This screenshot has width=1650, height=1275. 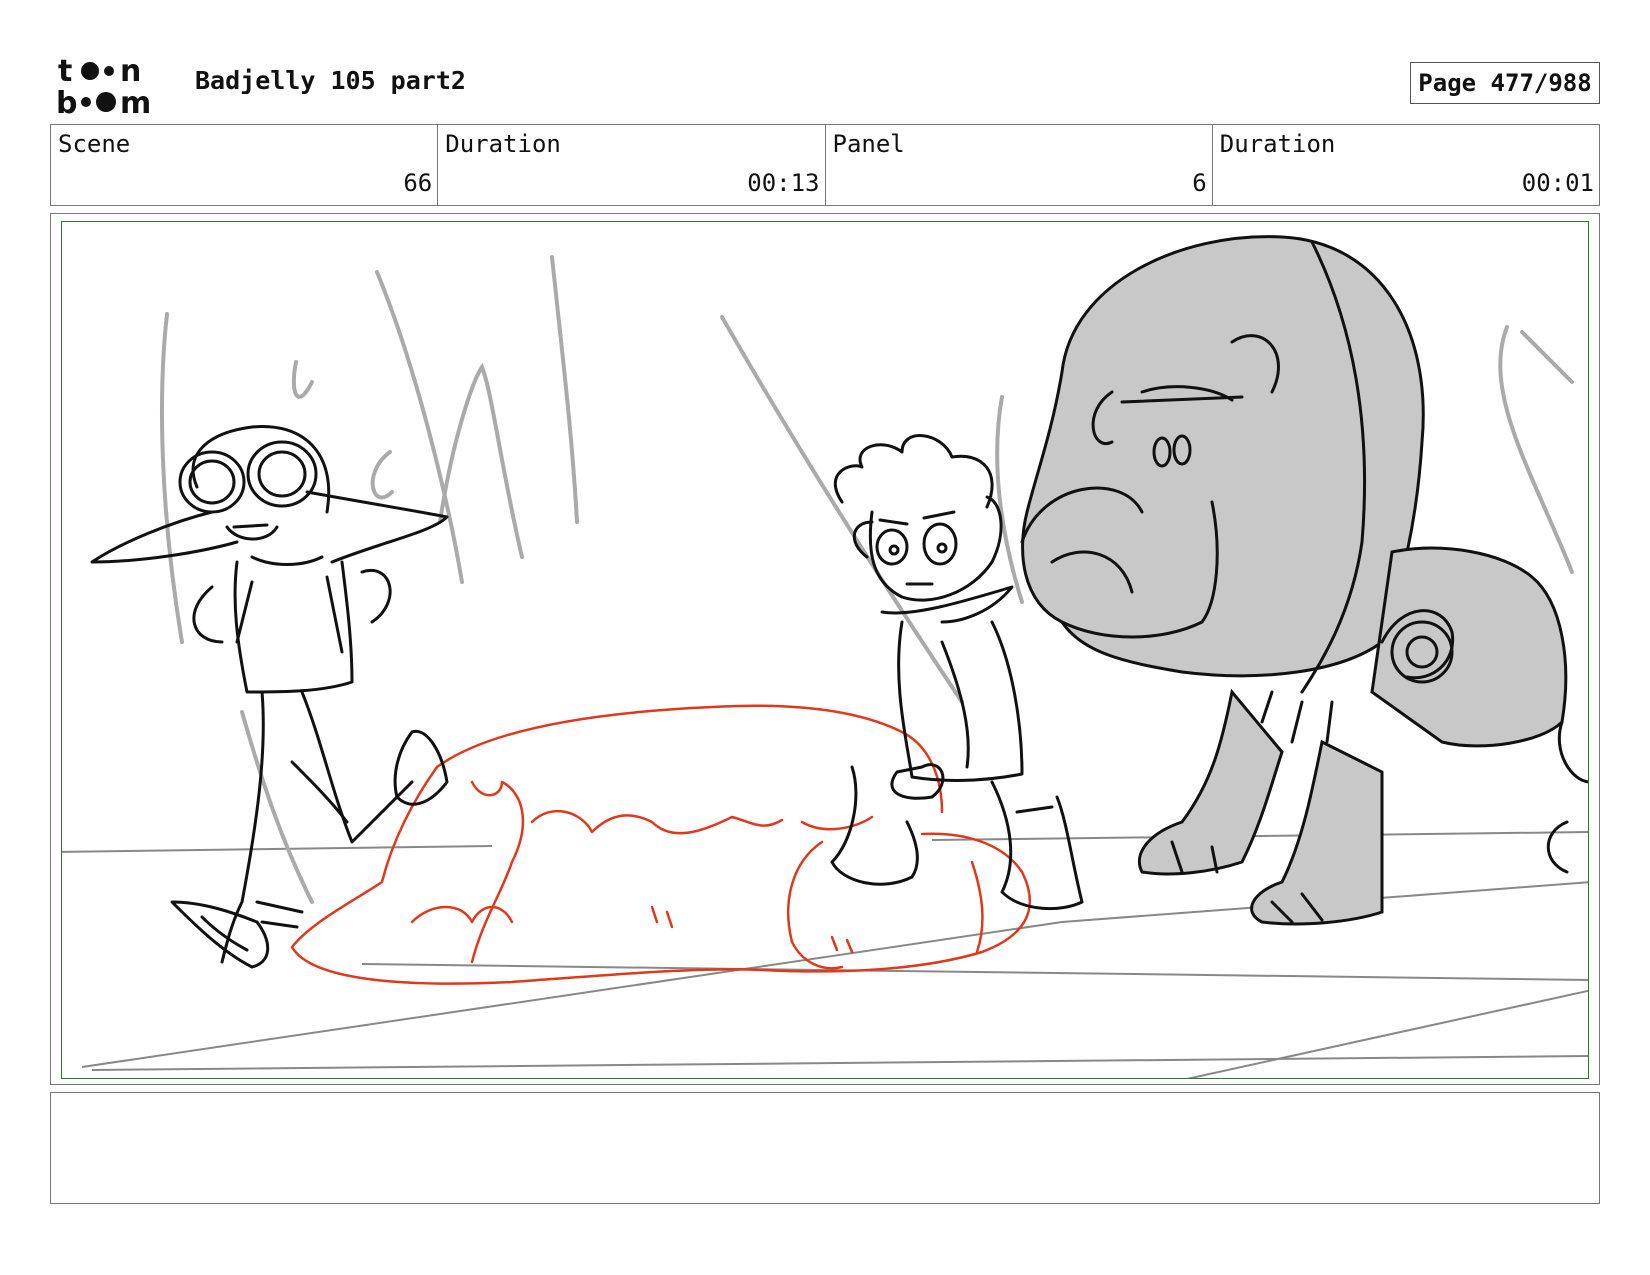 I want to click on svg-text: m, so click(x=135, y=101).